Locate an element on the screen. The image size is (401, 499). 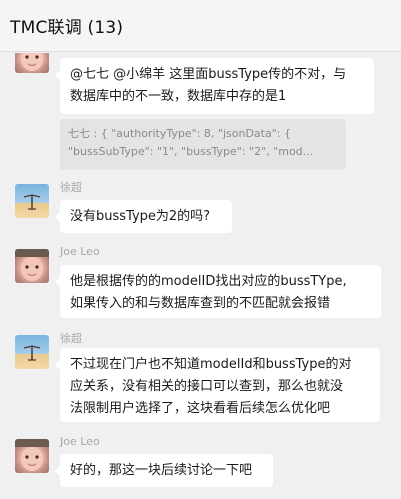
message-line: 不过现在门户也不知道modelId和bussType的对 is located at coordinates (211, 364).